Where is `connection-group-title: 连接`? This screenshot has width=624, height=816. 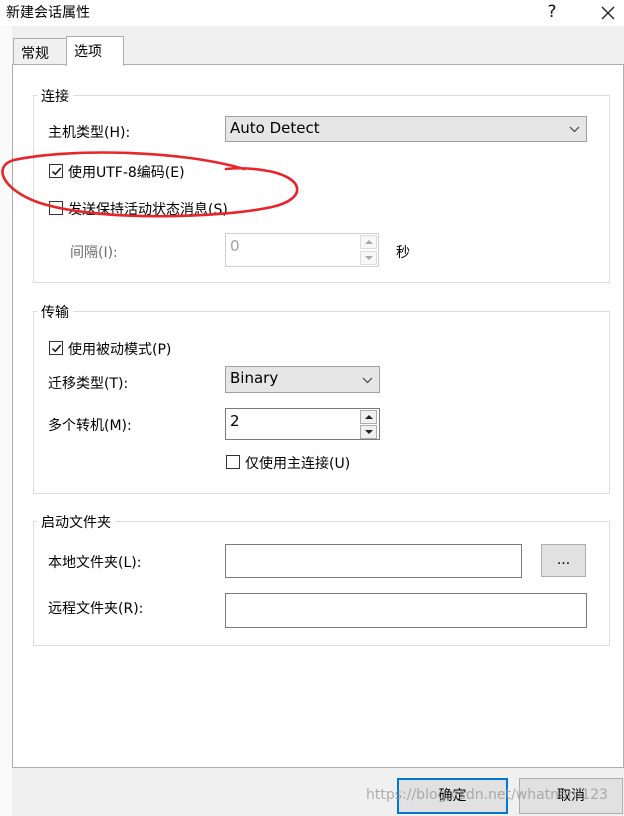
connection-group-title: 连接 is located at coordinates (55, 96).